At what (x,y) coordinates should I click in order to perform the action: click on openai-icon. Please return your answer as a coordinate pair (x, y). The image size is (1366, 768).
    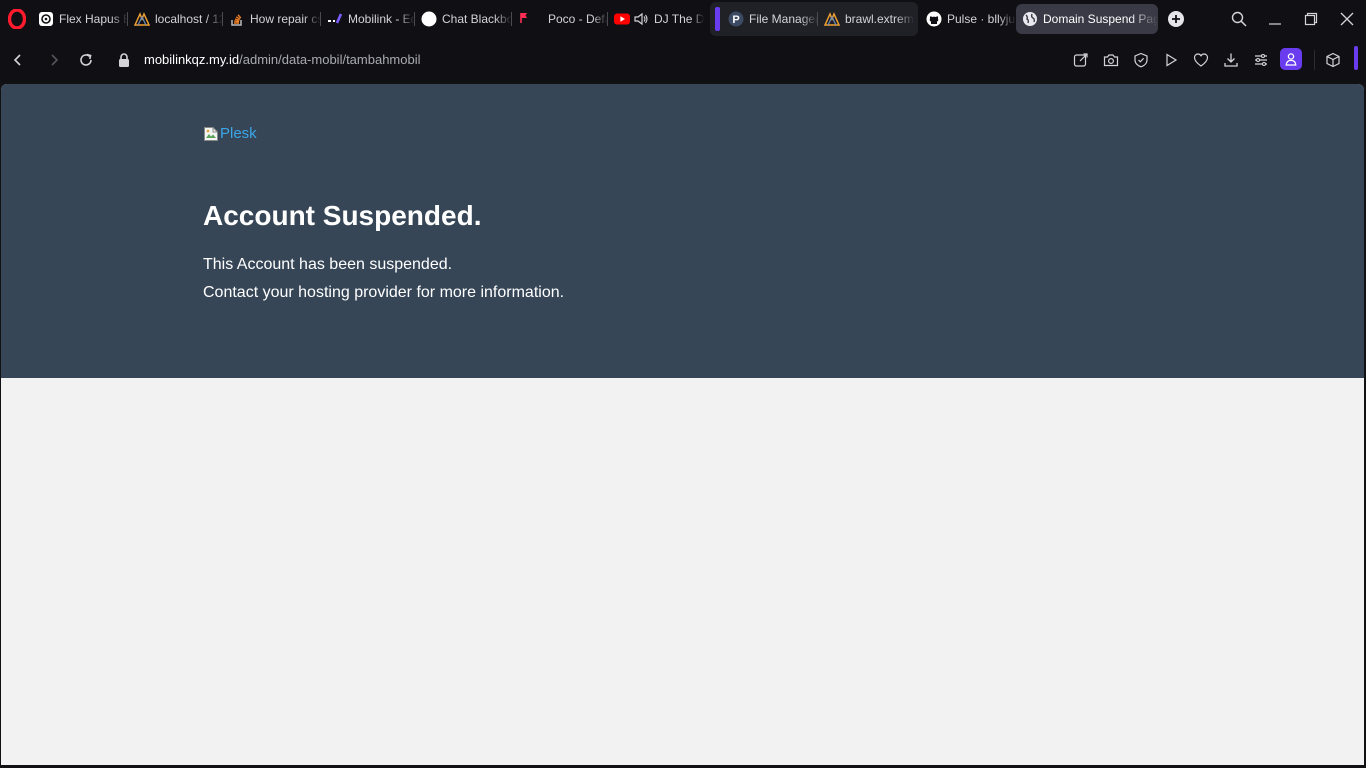
    Looking at the image, I should click on (46, 19).